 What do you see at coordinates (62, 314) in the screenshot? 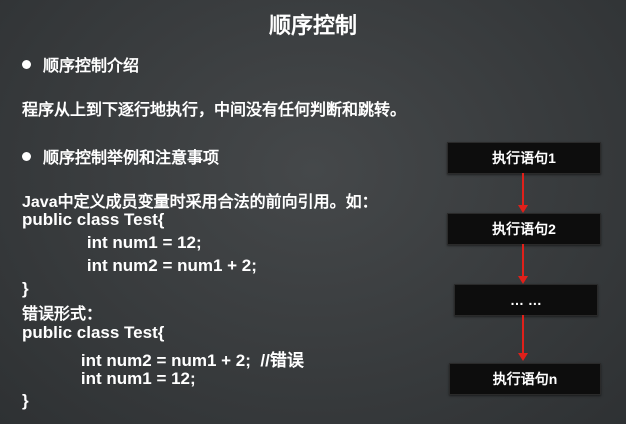
I see `error-label: 错误形式：` at bounding box center [62, 314].